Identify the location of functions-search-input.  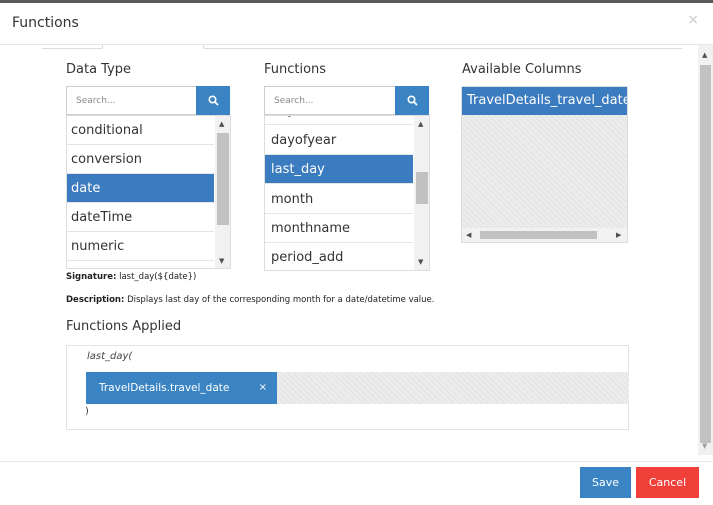
(329, 100).